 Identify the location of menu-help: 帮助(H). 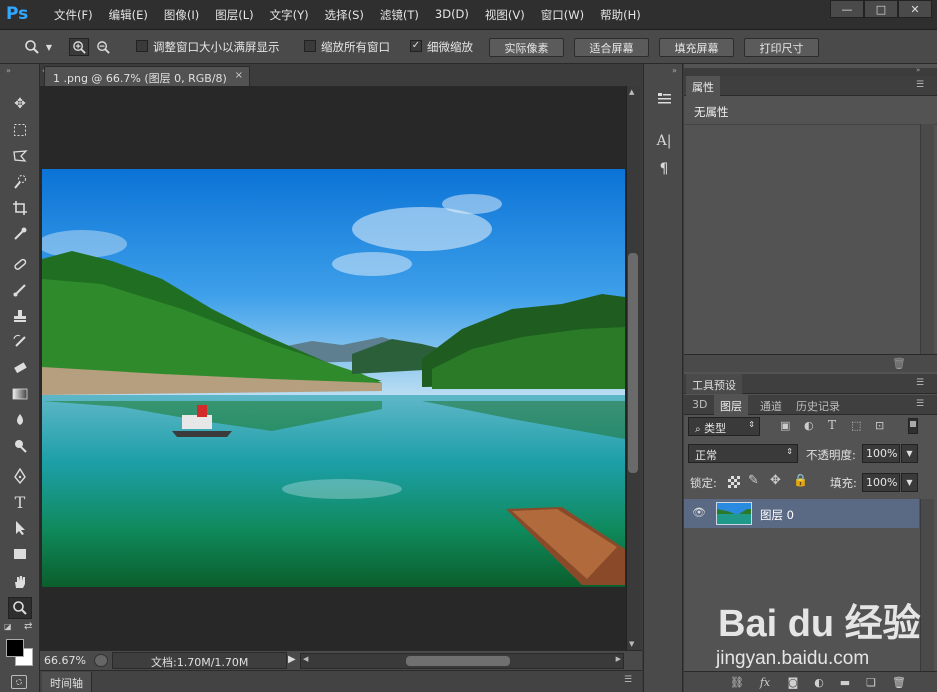
(620, 15).